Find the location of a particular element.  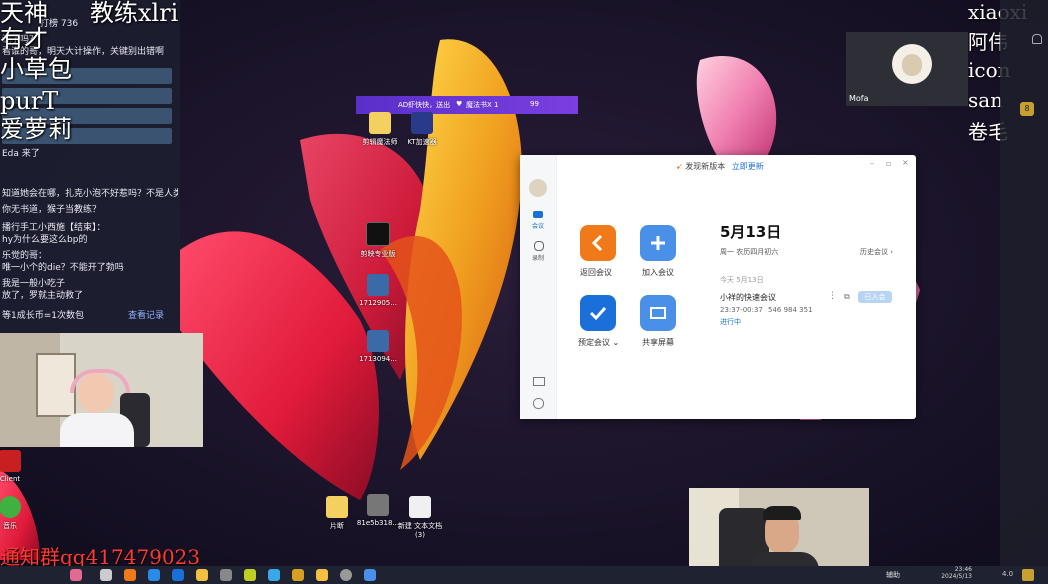

overlay-name: 有才 is located at coordinates (24, 39).